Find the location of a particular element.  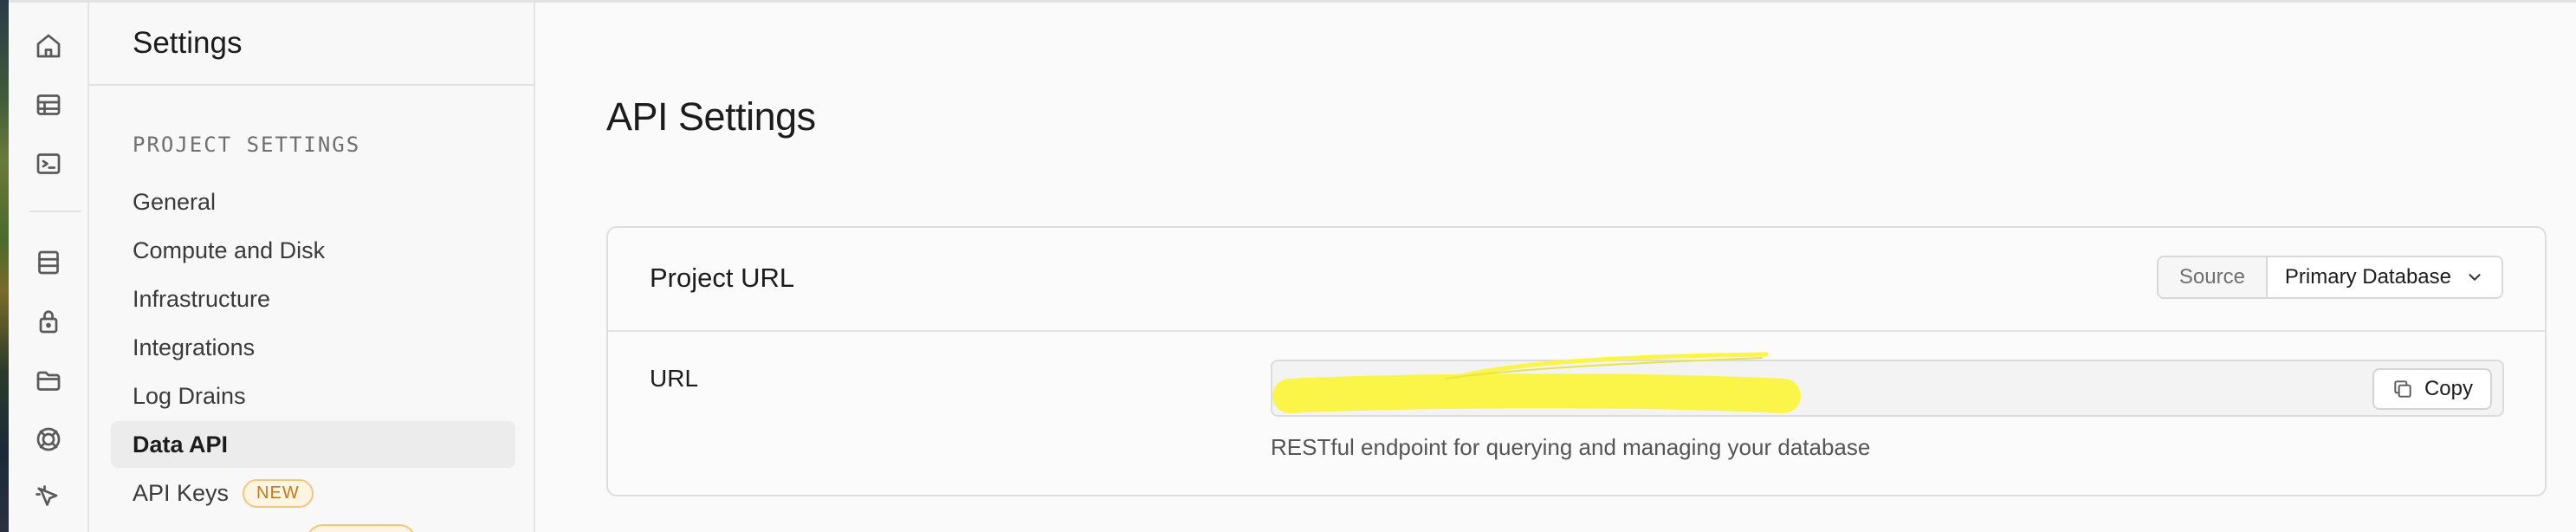

realtime-icon is located at coordinates (48, 439).